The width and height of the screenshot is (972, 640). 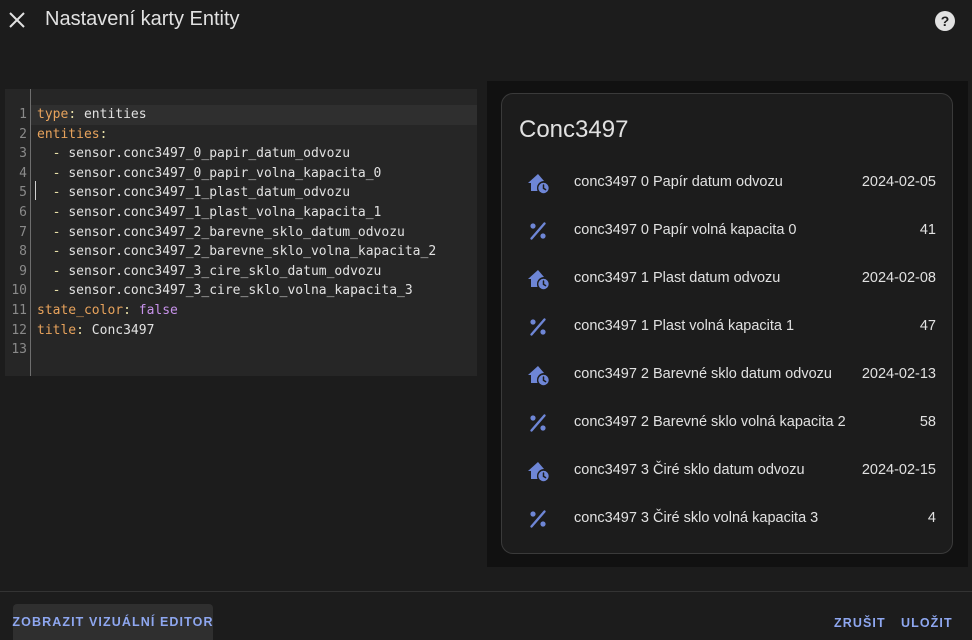 I want to click on line-number: 5, so click(x=23, y=193).